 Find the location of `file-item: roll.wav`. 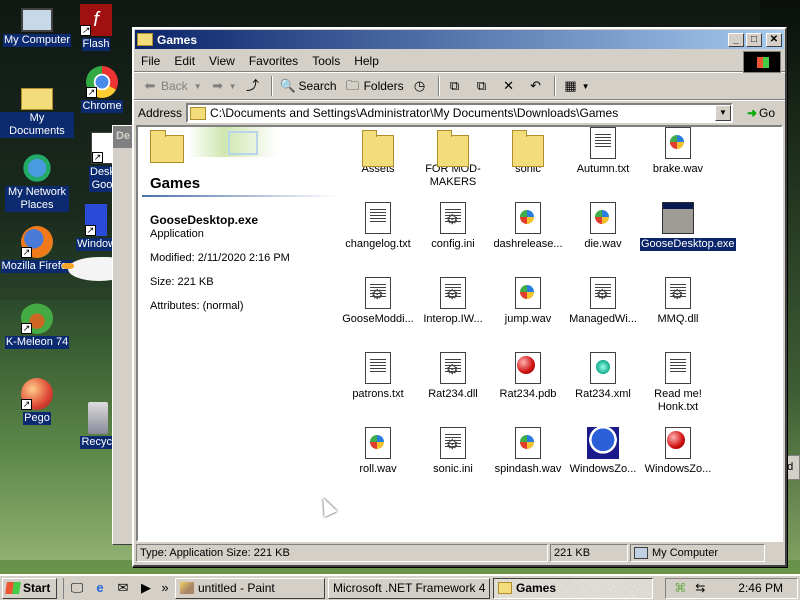

file-item: roll.wav is located at coordinates (378, 451).